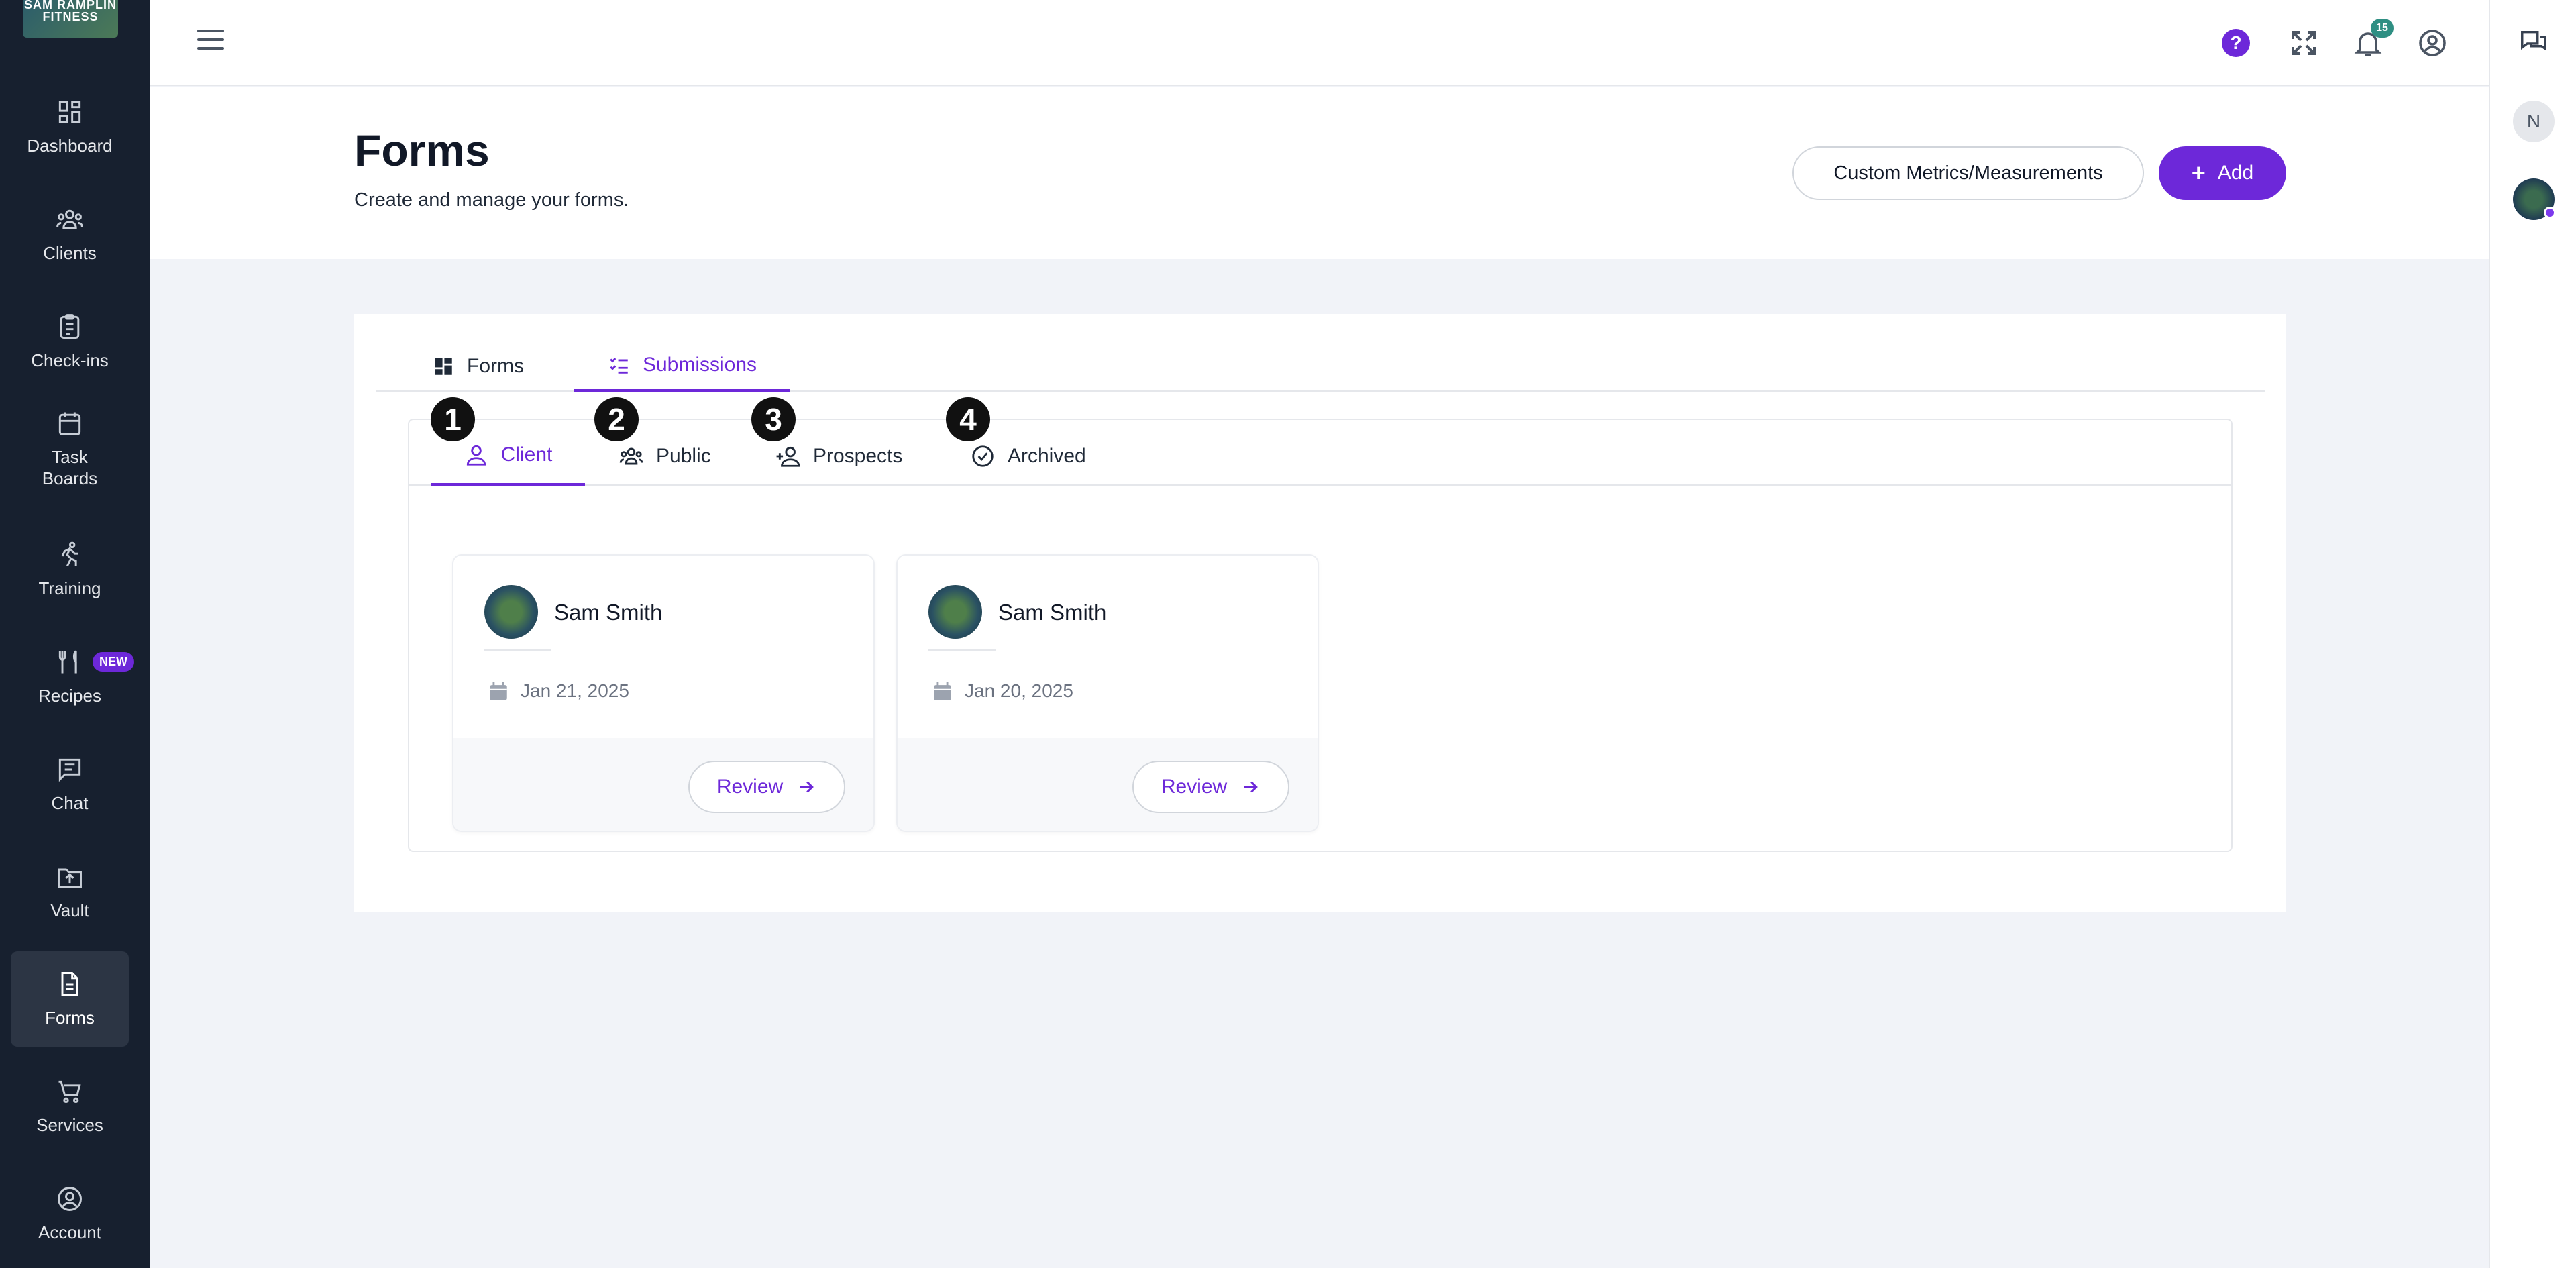  What do you see at coordinates (495, 366) in the screenshot?
I see `tab-label: Forms` at bounding box center [495, 366].